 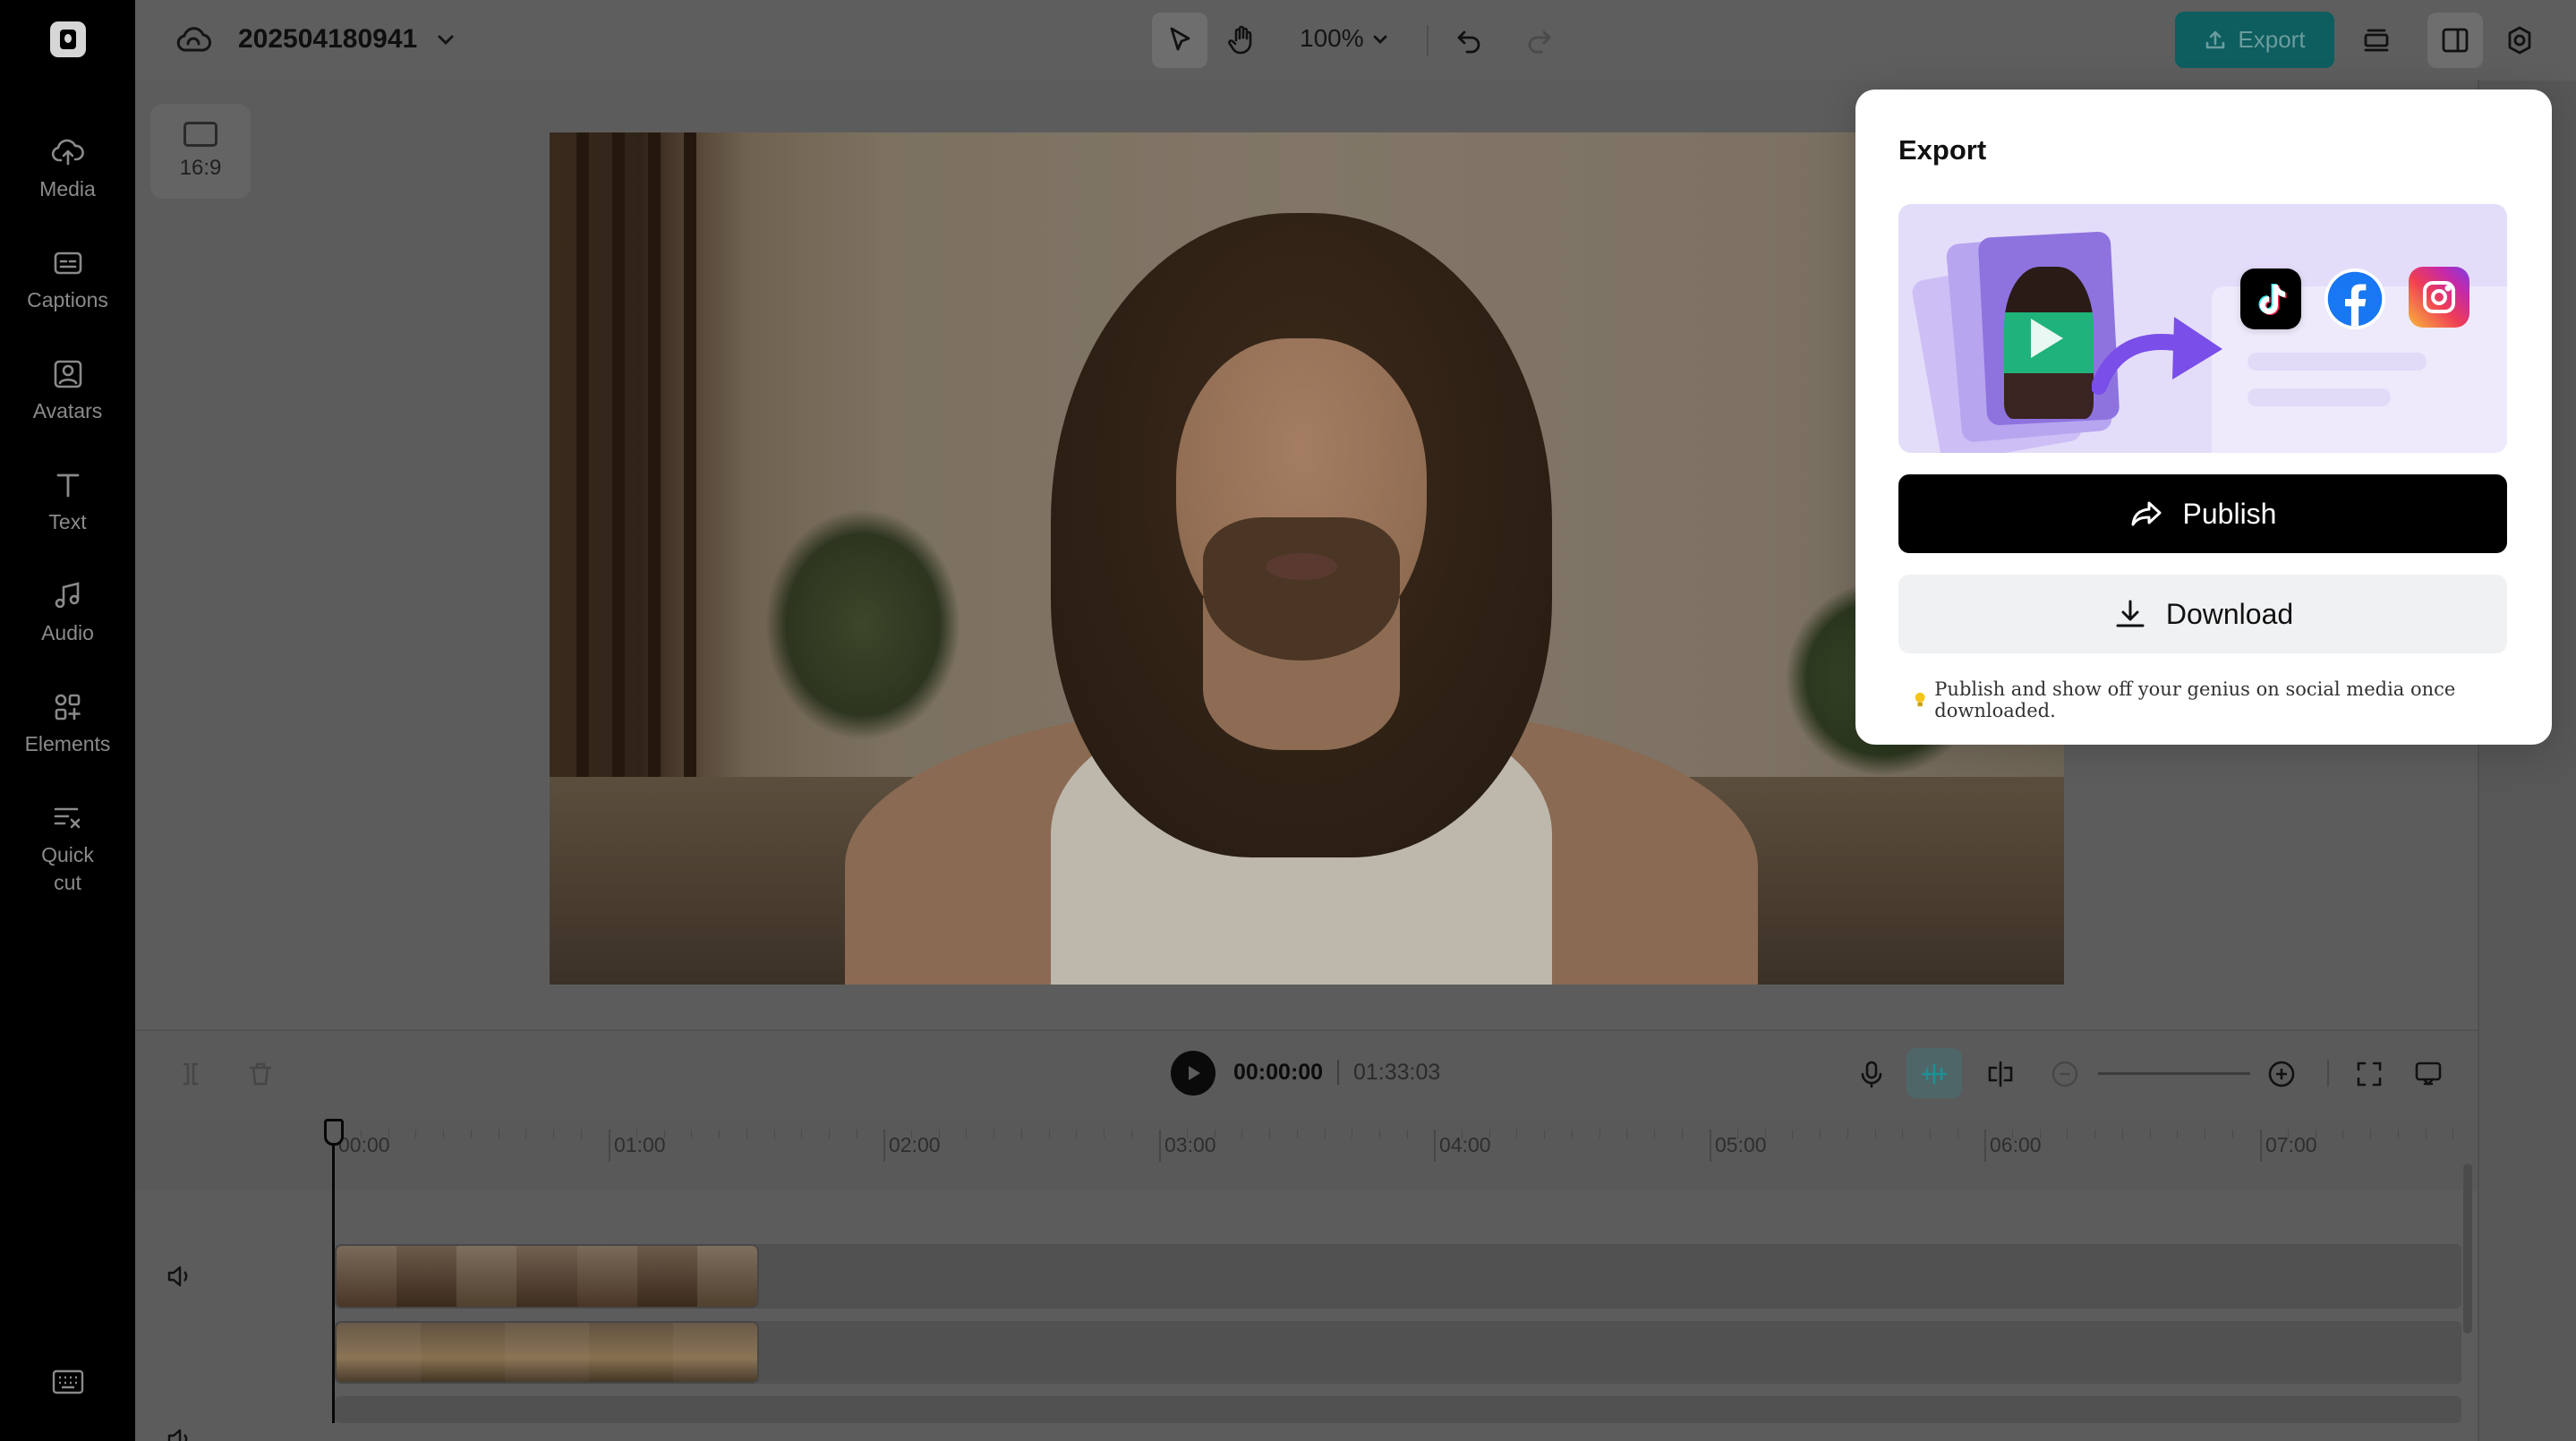 I want to click on zoom-out-icon, so click(x=2065, y=1074).